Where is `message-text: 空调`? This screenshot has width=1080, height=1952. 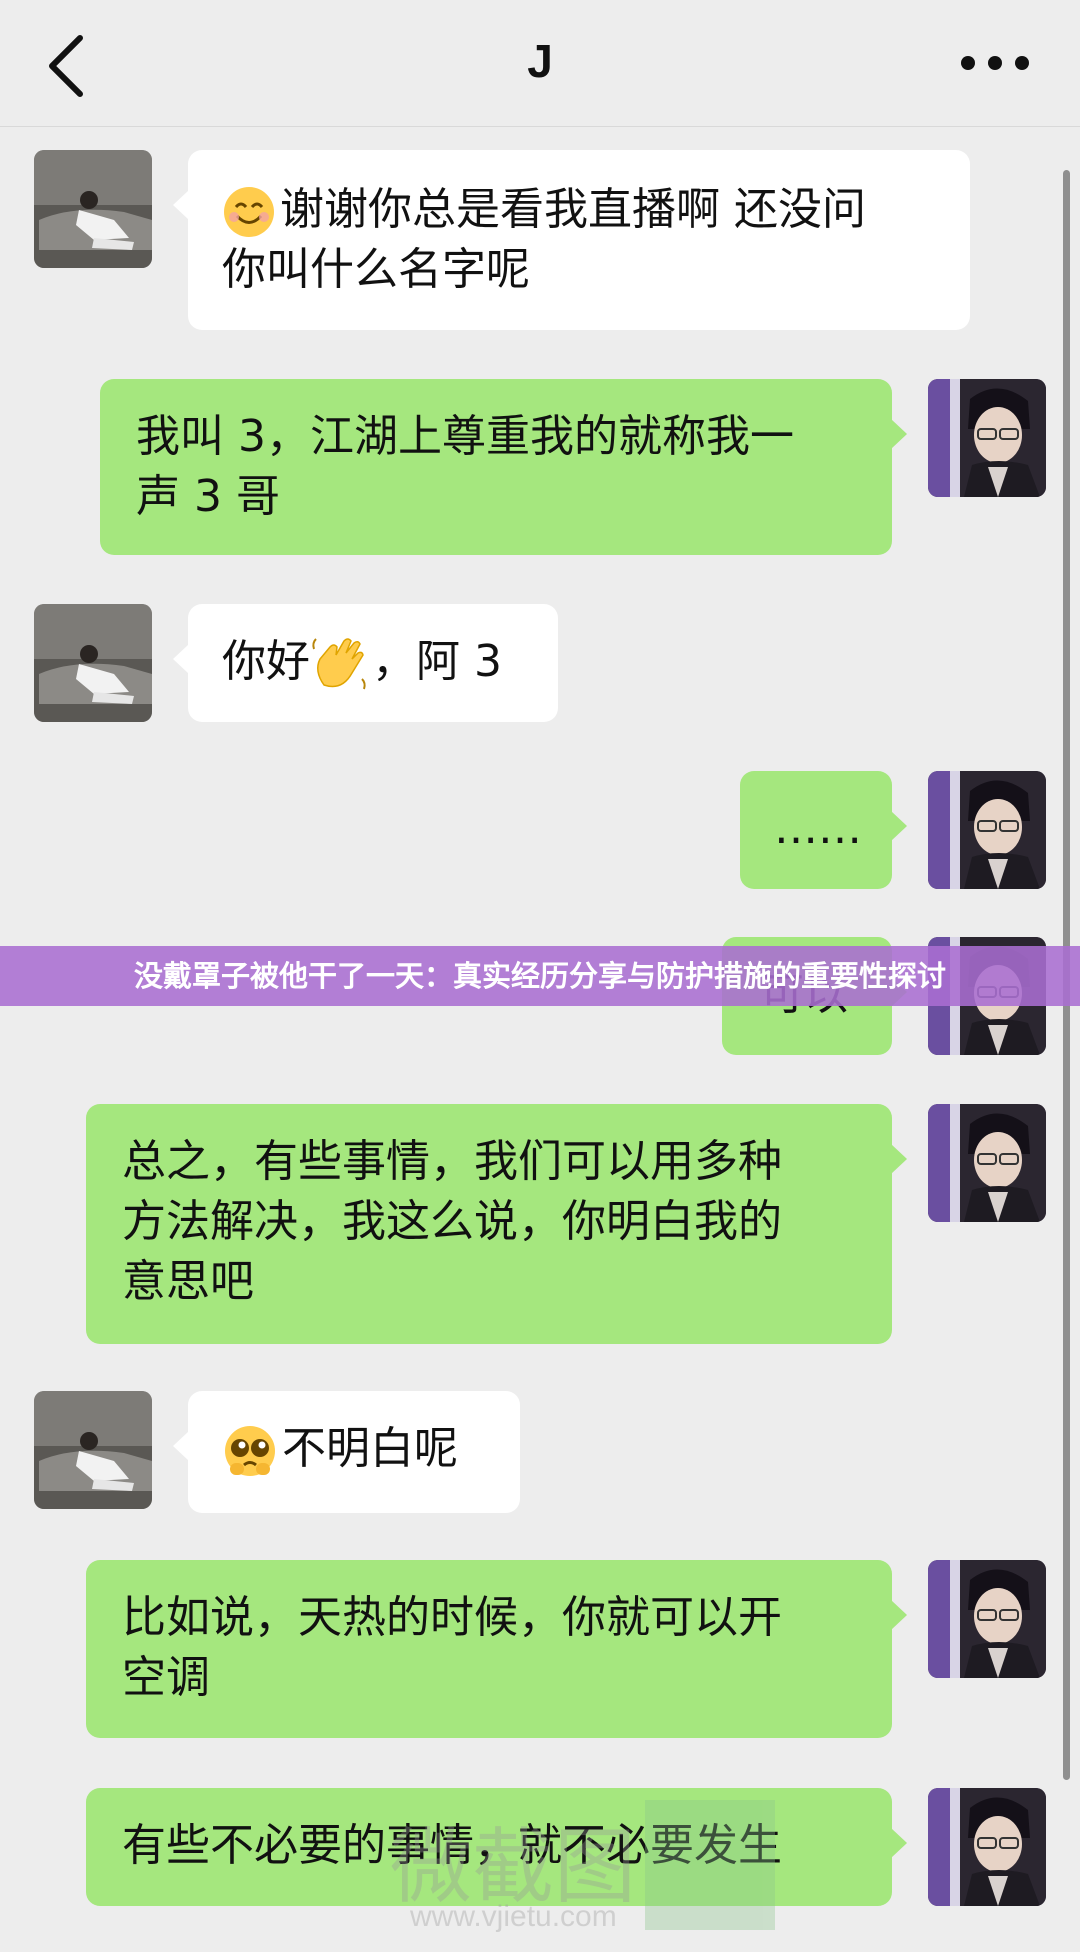
message-text: 空调 is located at coordinates (166, 1677).